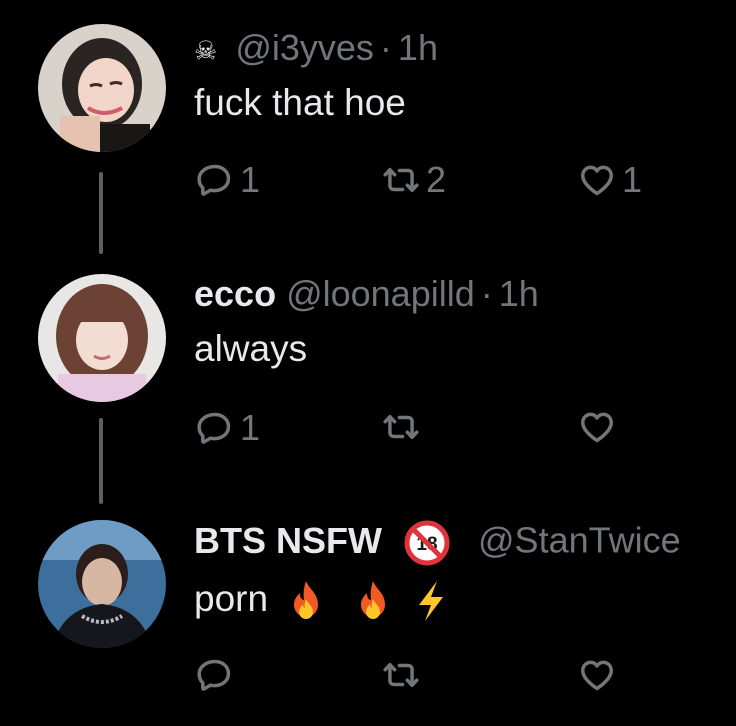 The image size is (736, 726). Describe the element at coordinates (632, 179) in the screenshot. I see `like-count: 1` at that location.